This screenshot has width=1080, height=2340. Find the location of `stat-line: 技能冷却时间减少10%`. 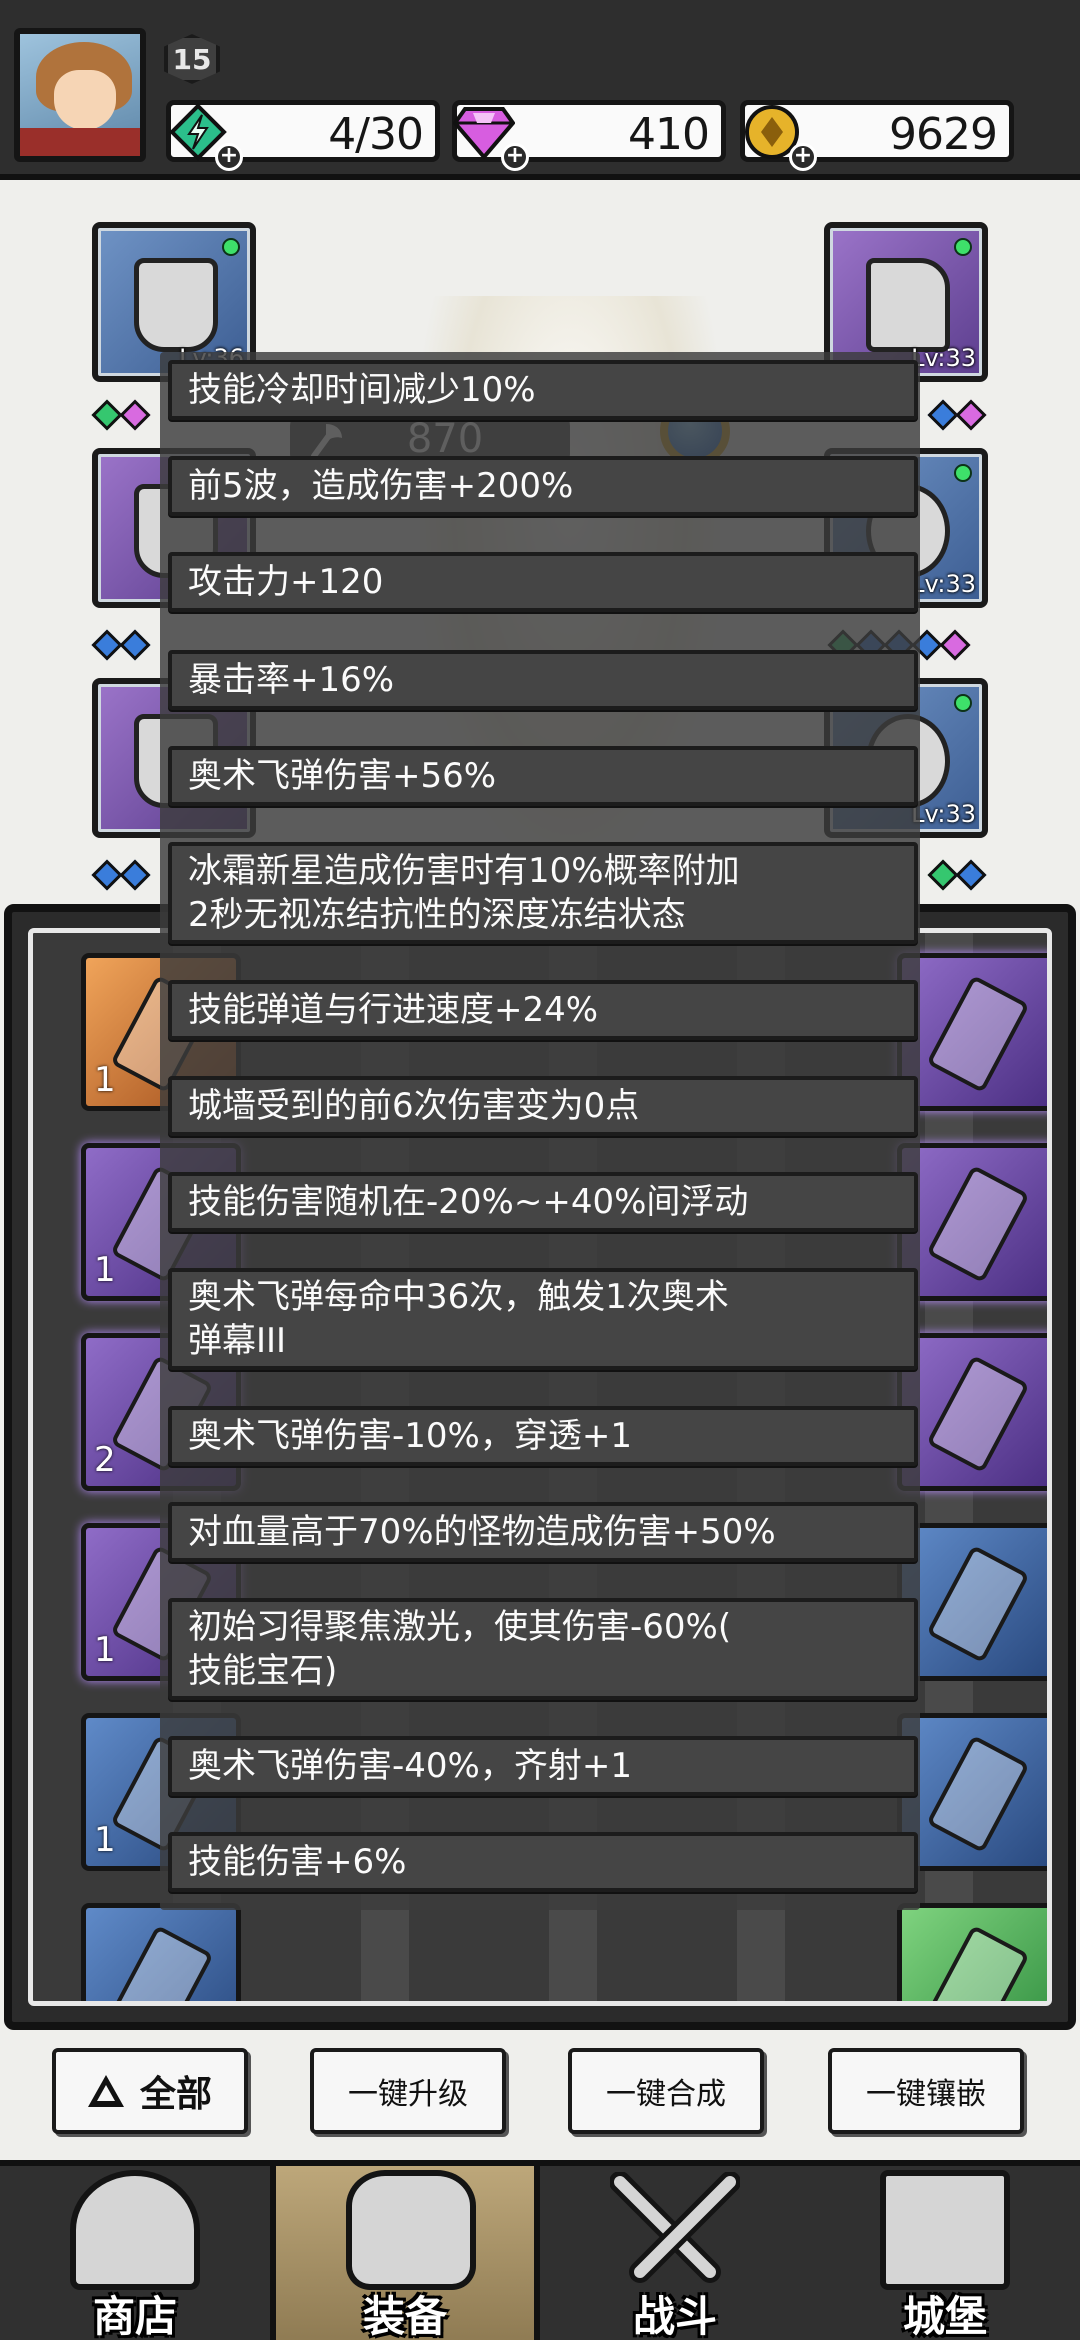

stat-line: 技能冷却时间减少10% is located at coordinates (543, 390).